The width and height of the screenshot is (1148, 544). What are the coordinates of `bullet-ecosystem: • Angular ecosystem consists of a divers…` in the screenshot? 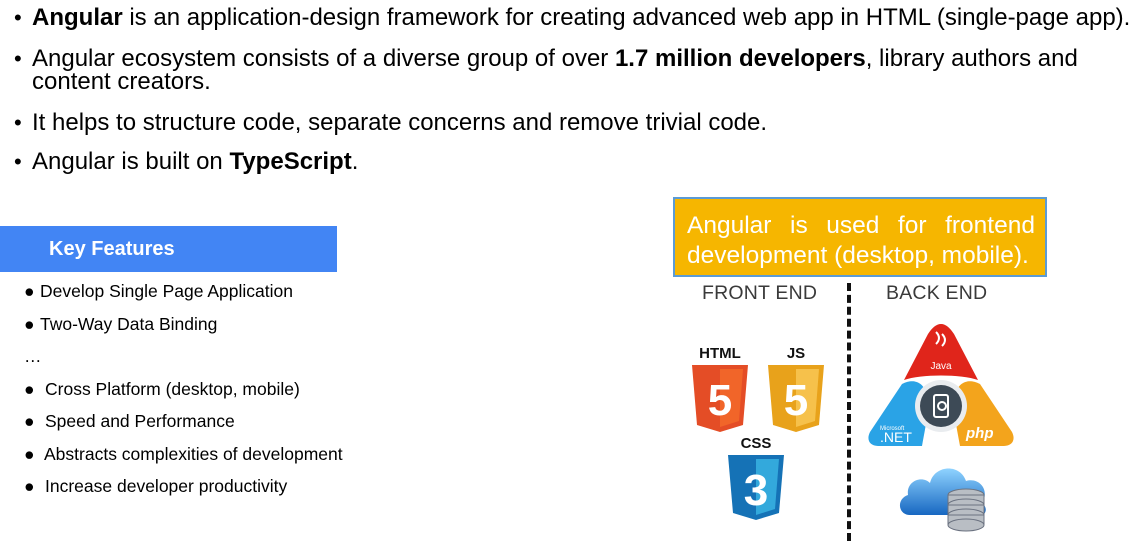 It's located at (576, 69).